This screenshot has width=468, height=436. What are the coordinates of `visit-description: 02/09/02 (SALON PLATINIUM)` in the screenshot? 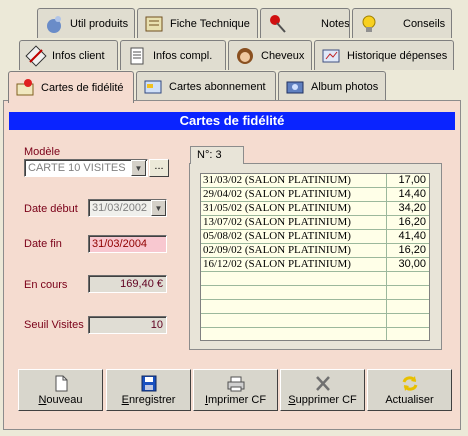 It's located at (294, 251).